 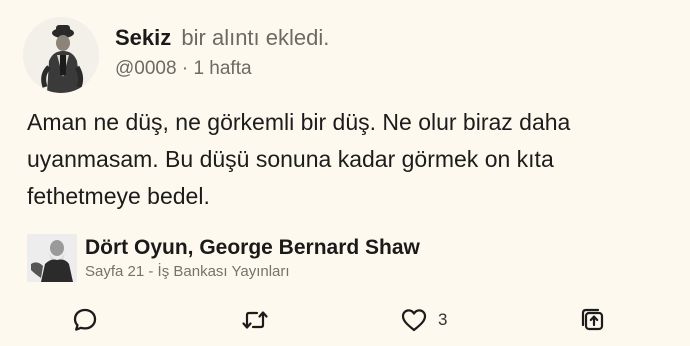 I want to click on post-time: 1 hafta, so click(x=222, y=68).